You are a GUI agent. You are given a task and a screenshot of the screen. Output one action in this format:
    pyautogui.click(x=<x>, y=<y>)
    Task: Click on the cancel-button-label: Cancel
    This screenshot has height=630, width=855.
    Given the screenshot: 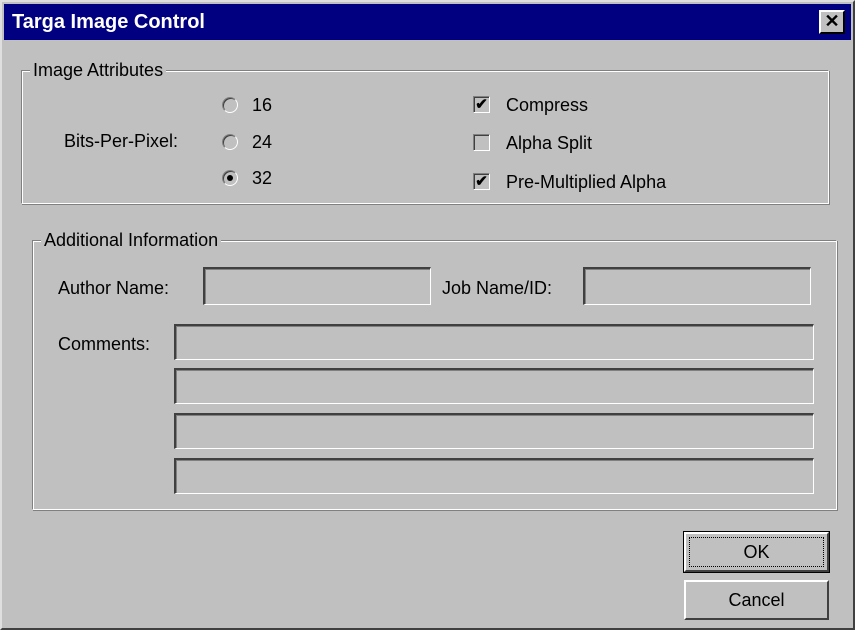 What is the action you would take?
    pyautogui.click(x=756, y=600)
    